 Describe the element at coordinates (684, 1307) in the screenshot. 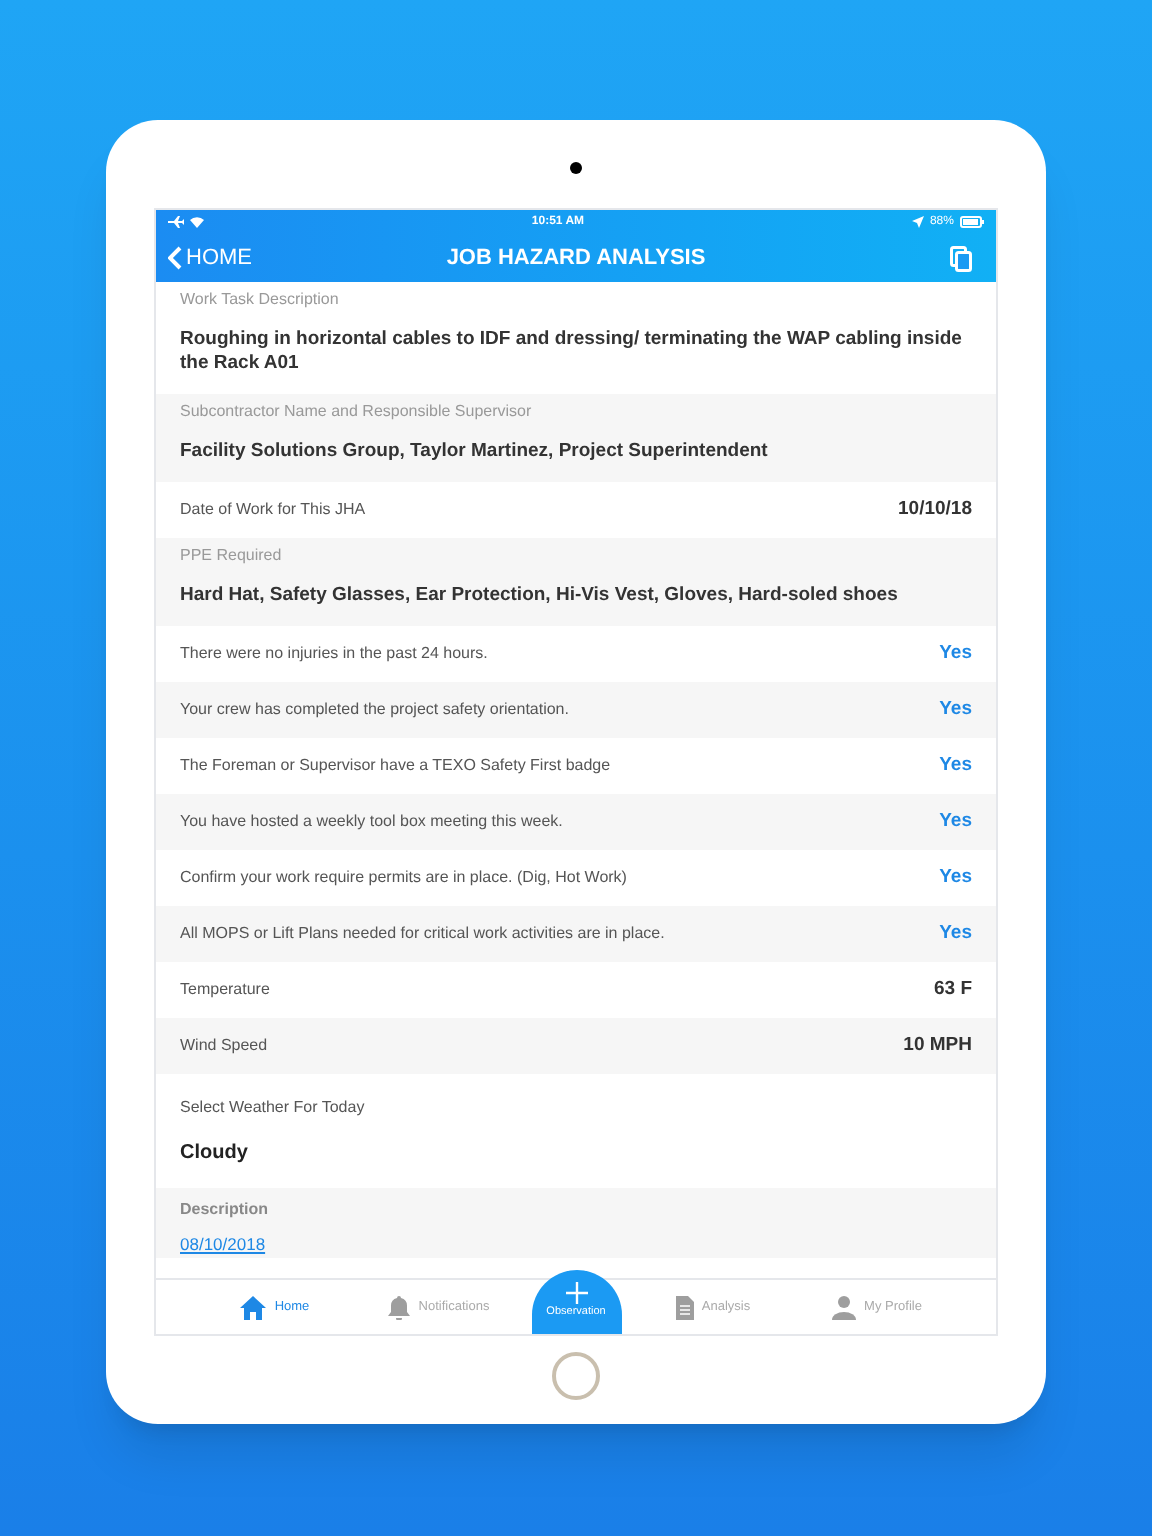

I see `document-icon` at that location.